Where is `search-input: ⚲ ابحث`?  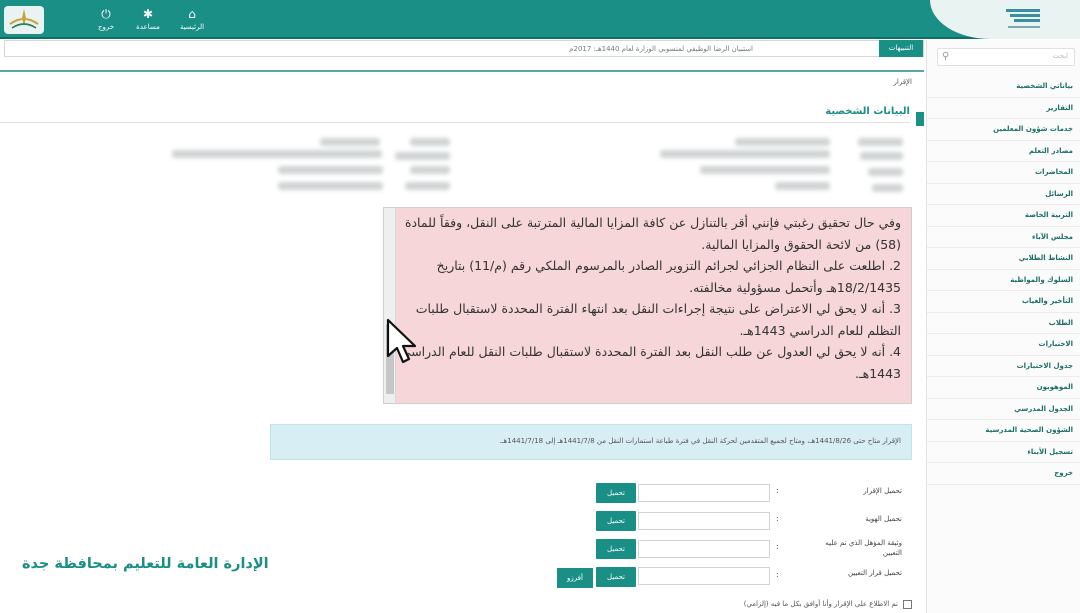
search-input: ⚲ ابحث is located at coordinates (1006, 57).